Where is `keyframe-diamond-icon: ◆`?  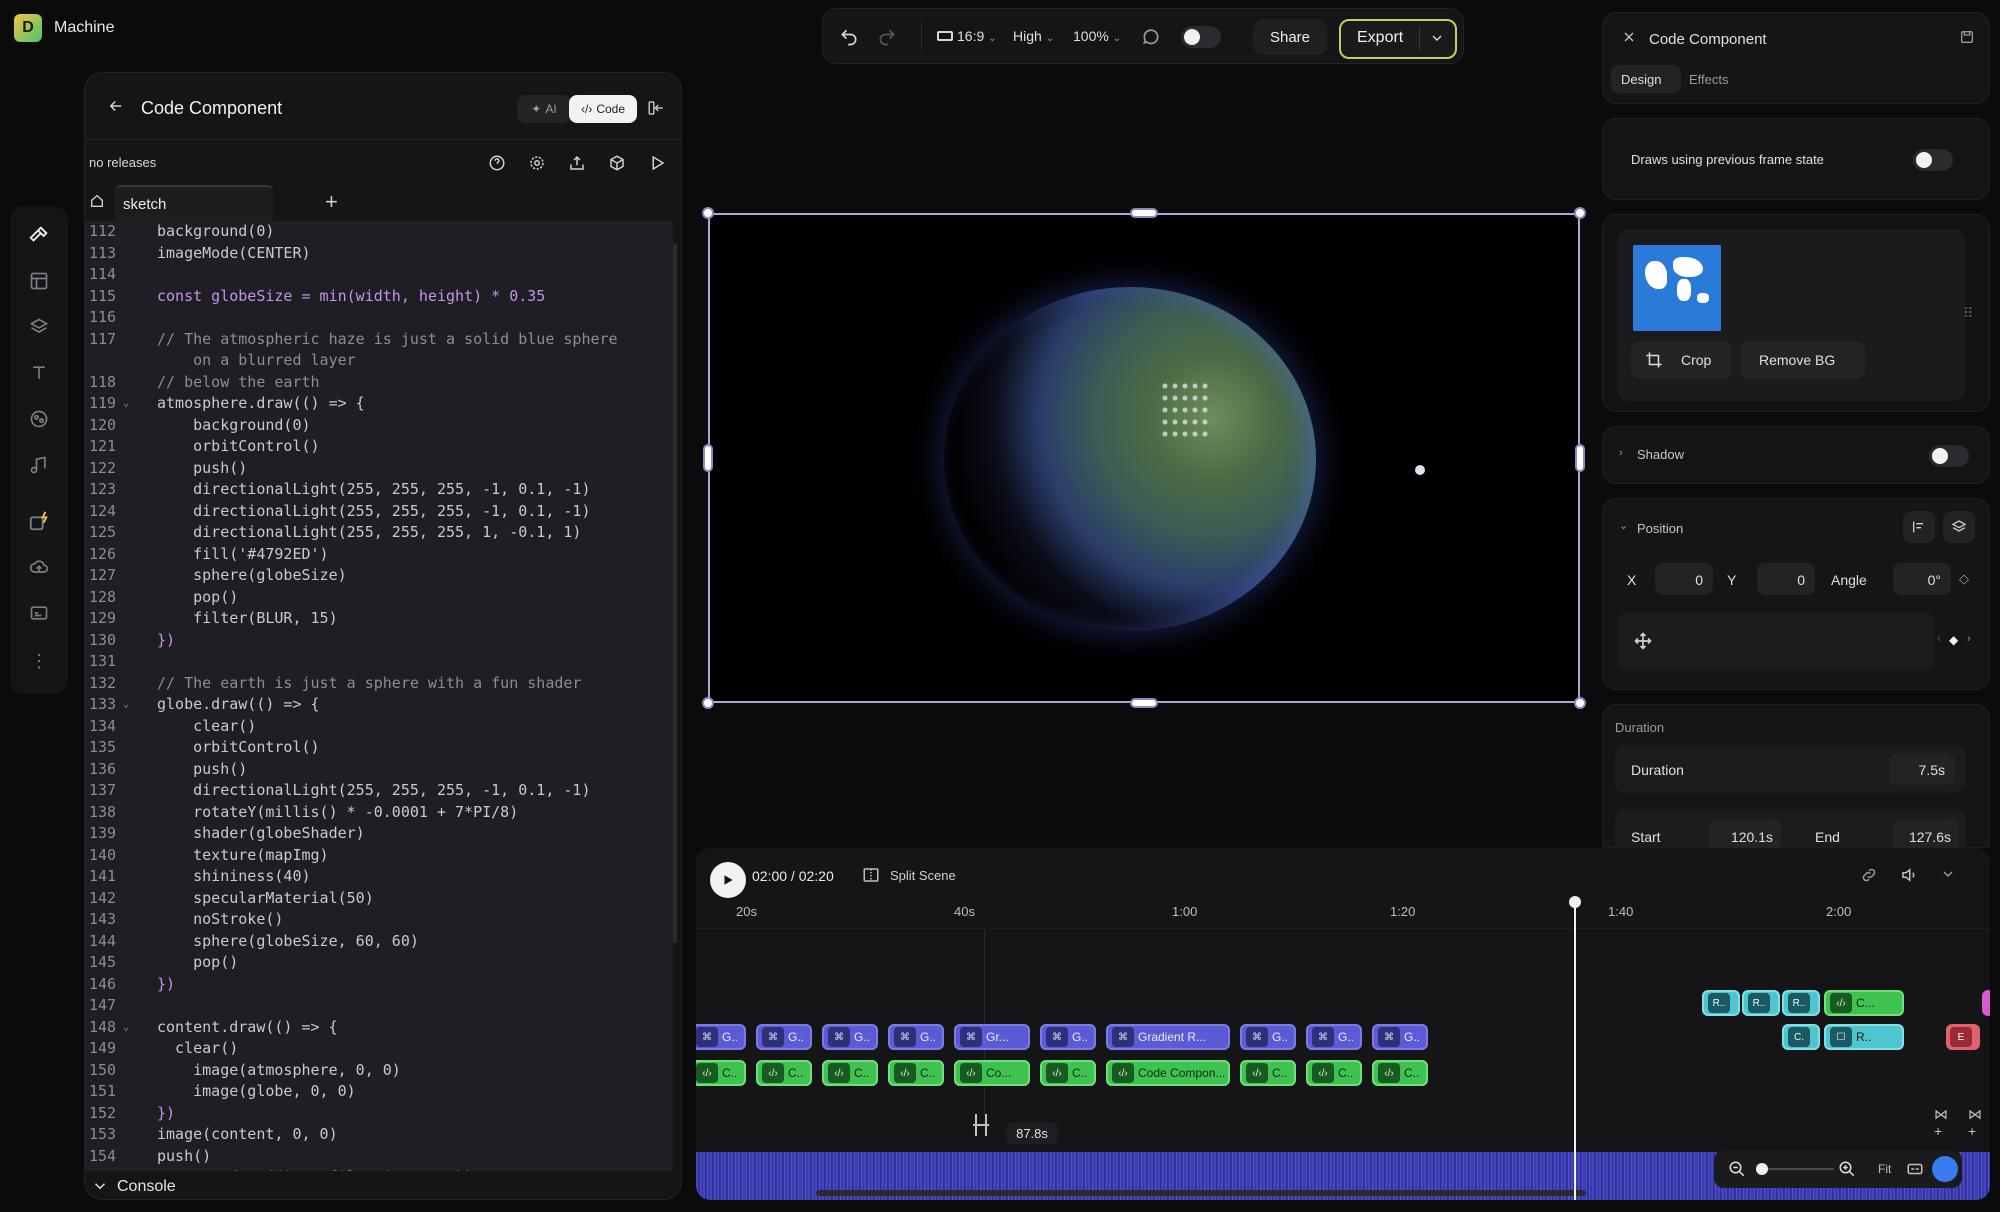 keyframe-diamond-icon: ◆ is located at coordinates (1953, 640).